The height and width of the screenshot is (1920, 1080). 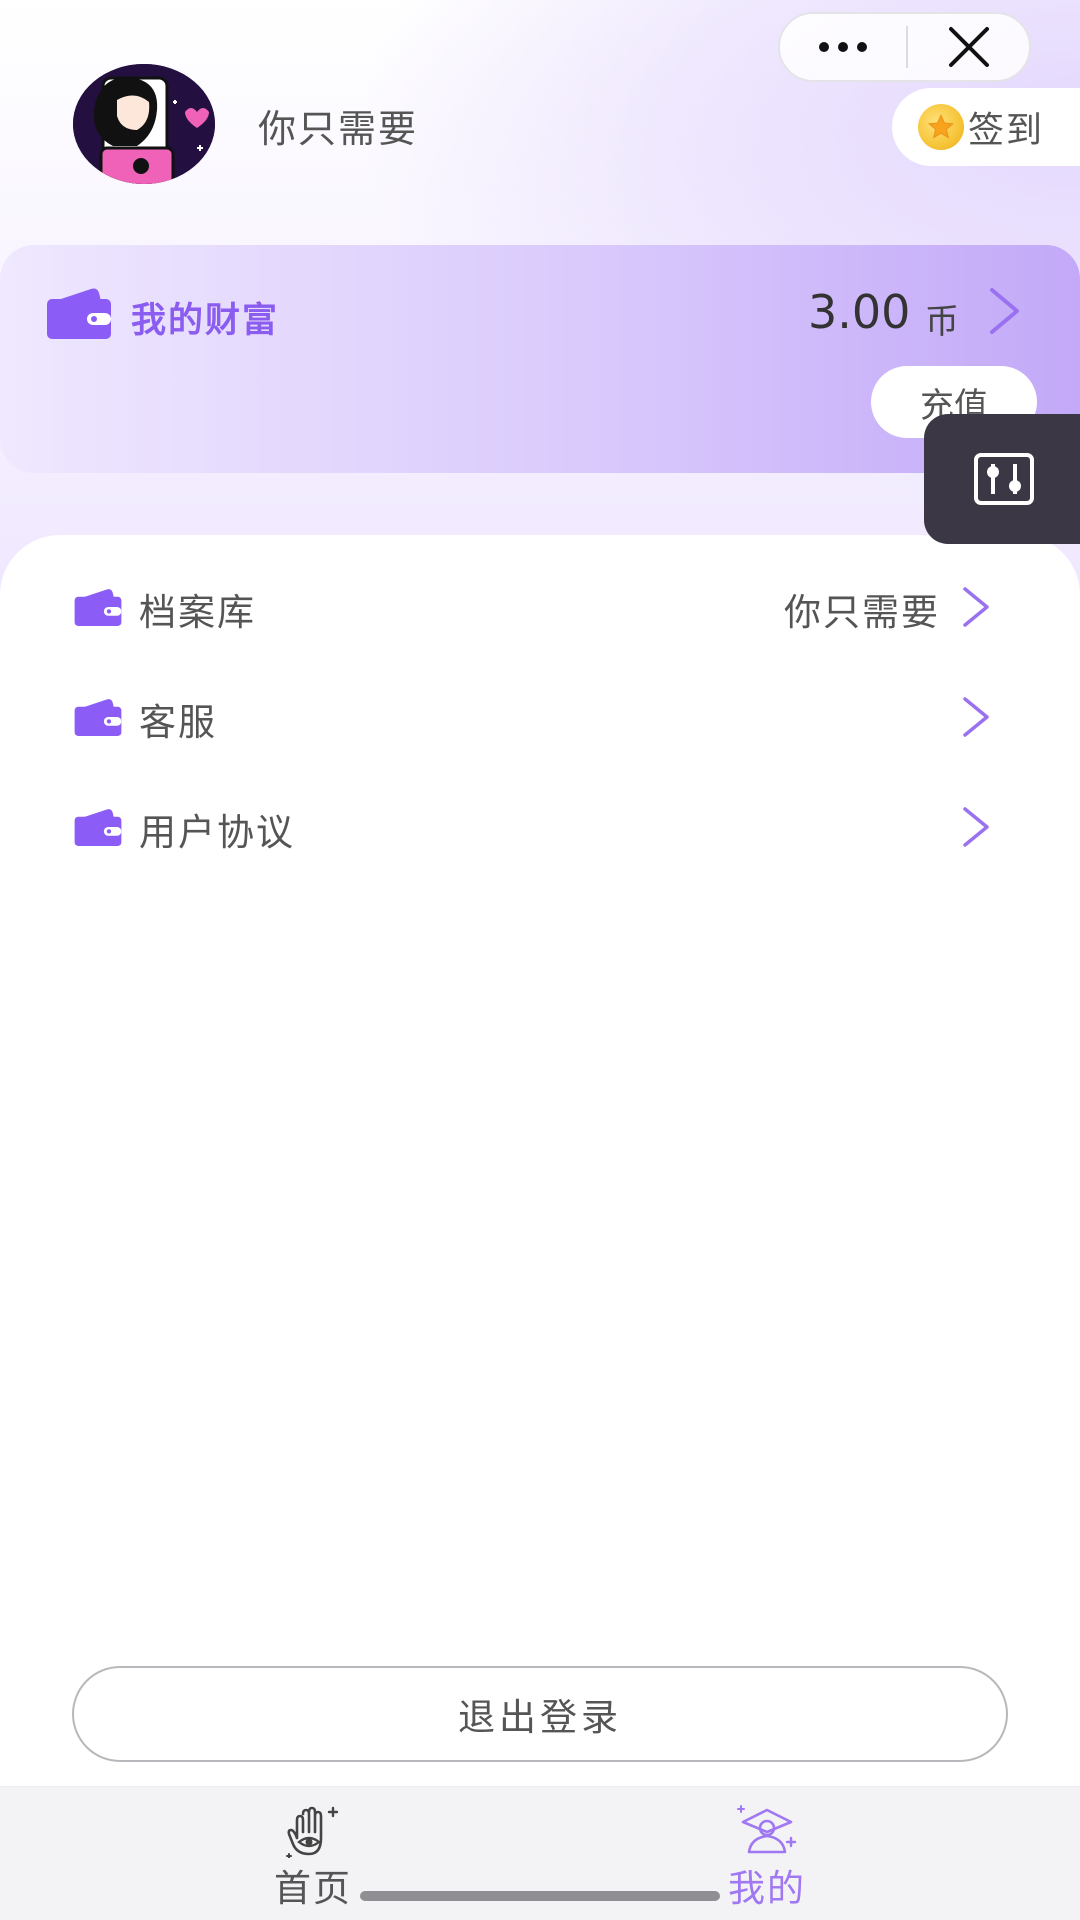 I want to click on close-icon, so click(x=968, y=47).